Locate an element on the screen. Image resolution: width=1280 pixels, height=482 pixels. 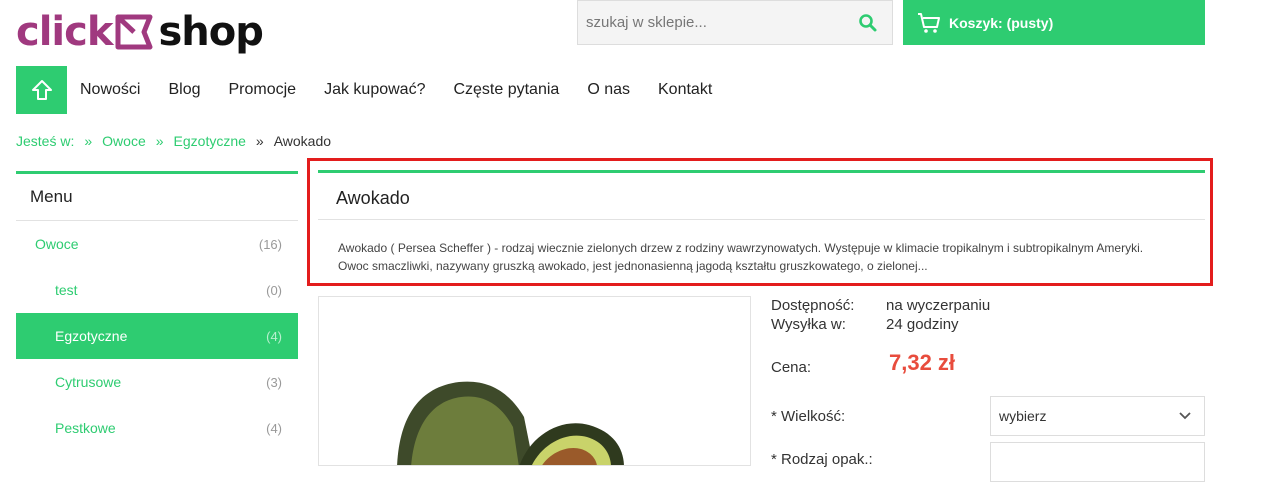
price-value: 7,32 zł is located at coordinates (922, 362).